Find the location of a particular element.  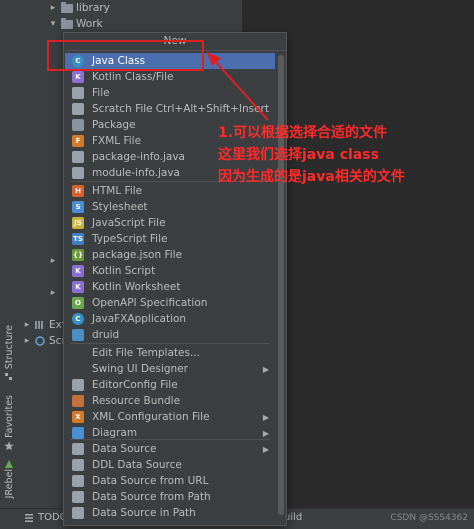

package-info-icon is located at coordinates (78, 157).